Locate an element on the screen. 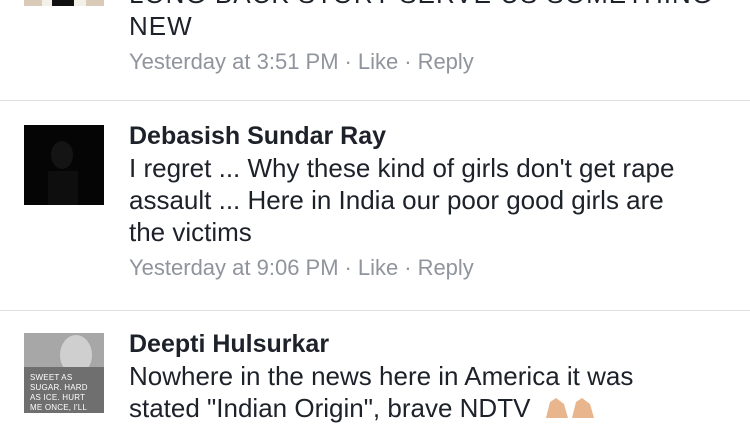 Image resolution: width=750 pixels, height=427 pixels. comment-text: LONG BACK STORY SERVE US SOMETHING NEW is located at coordinates (420, 20).